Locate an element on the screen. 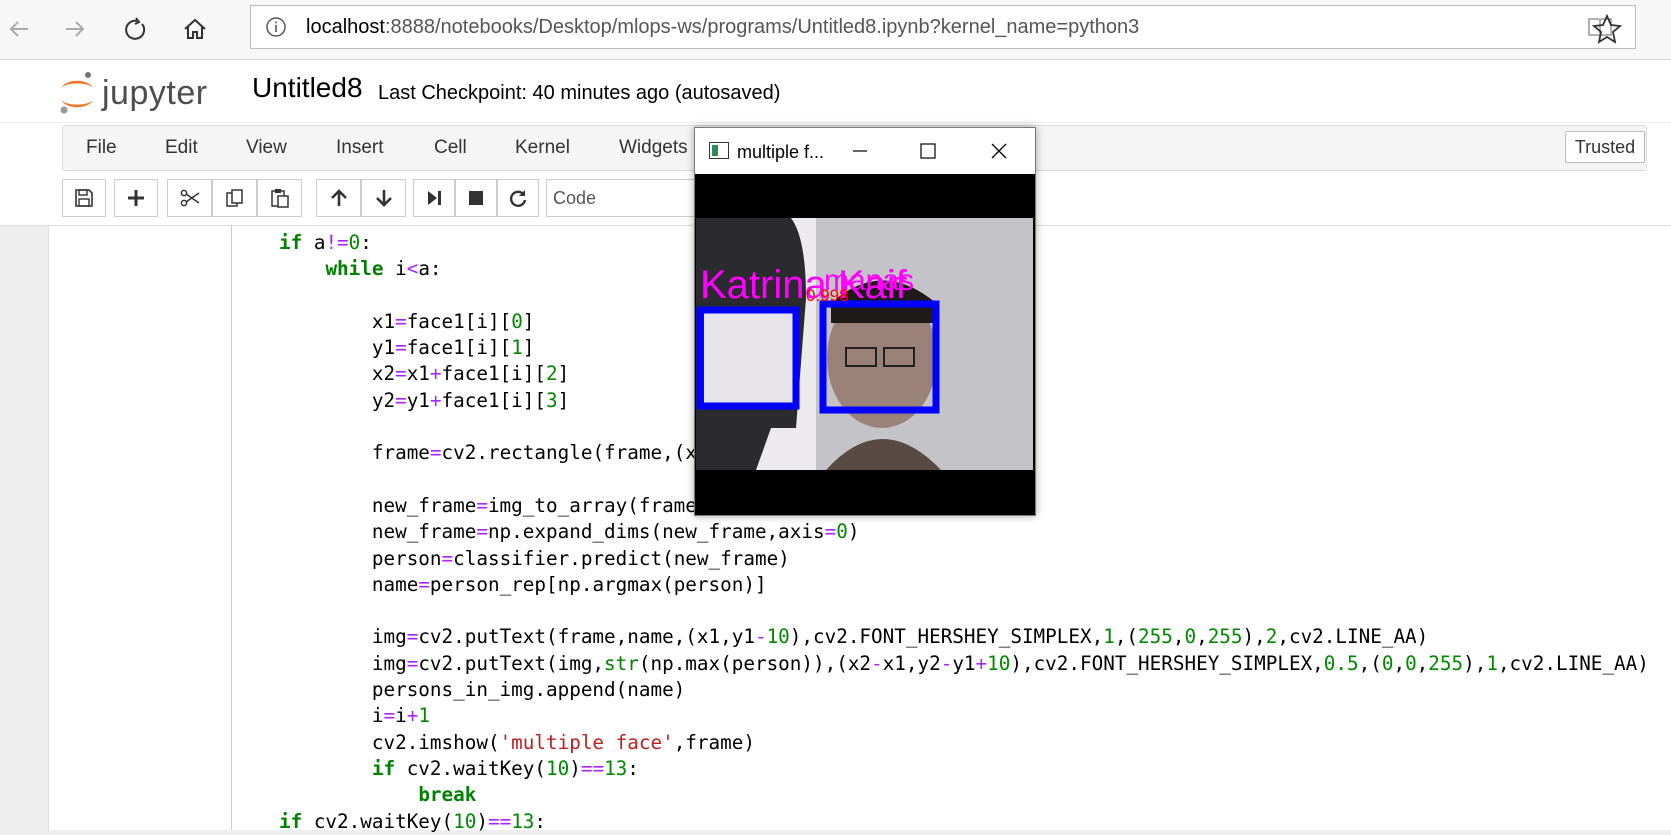  minimize-icon is located at coordinates (860, 151).